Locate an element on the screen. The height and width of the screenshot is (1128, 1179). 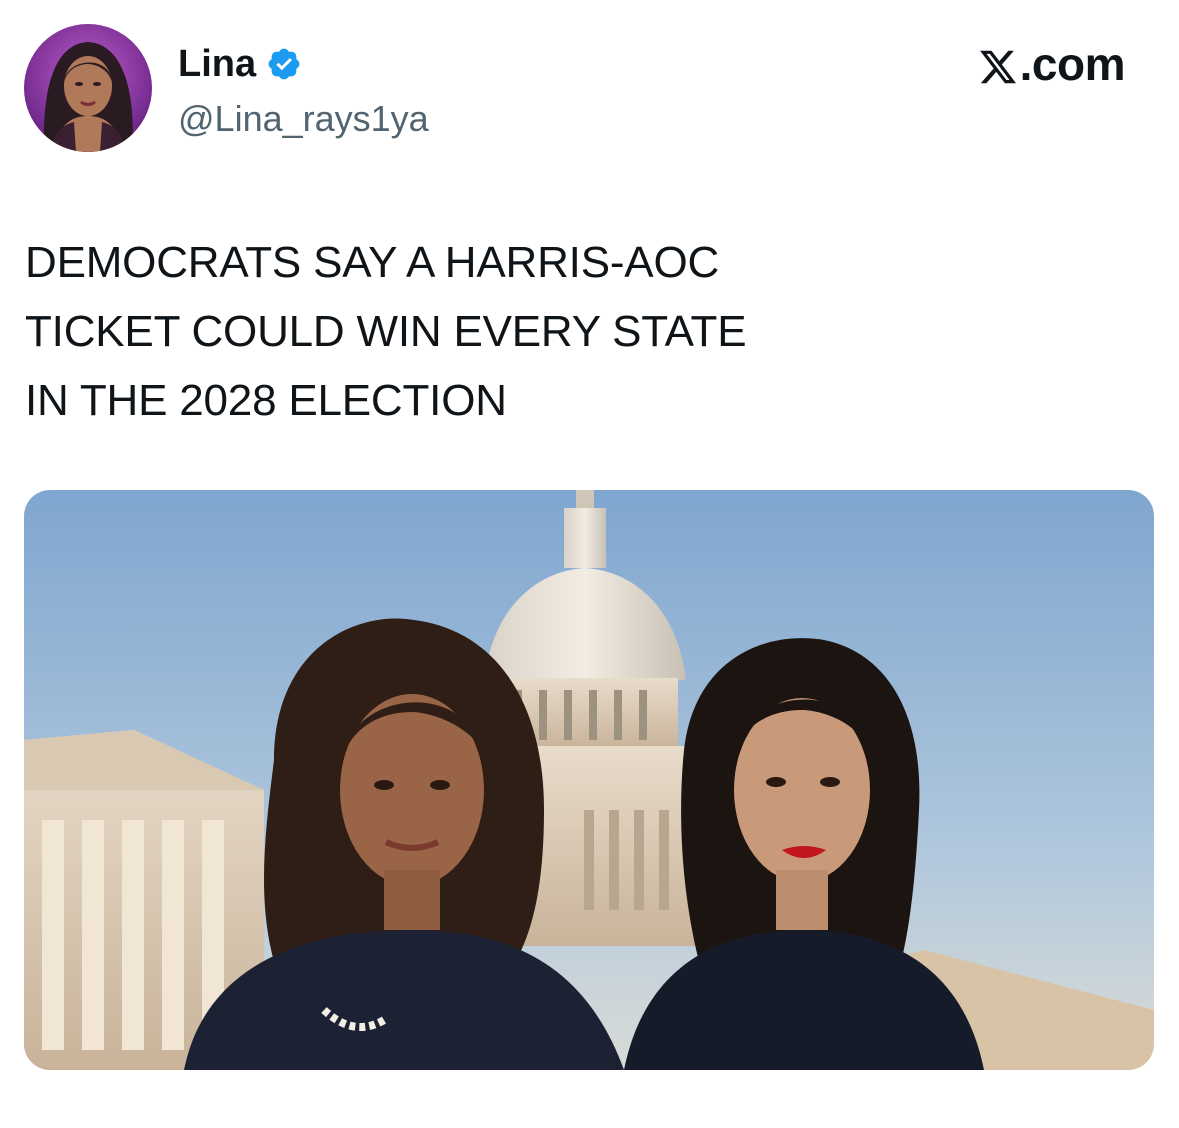
brand-watermark: .com is located at coordinates (1052, 64).